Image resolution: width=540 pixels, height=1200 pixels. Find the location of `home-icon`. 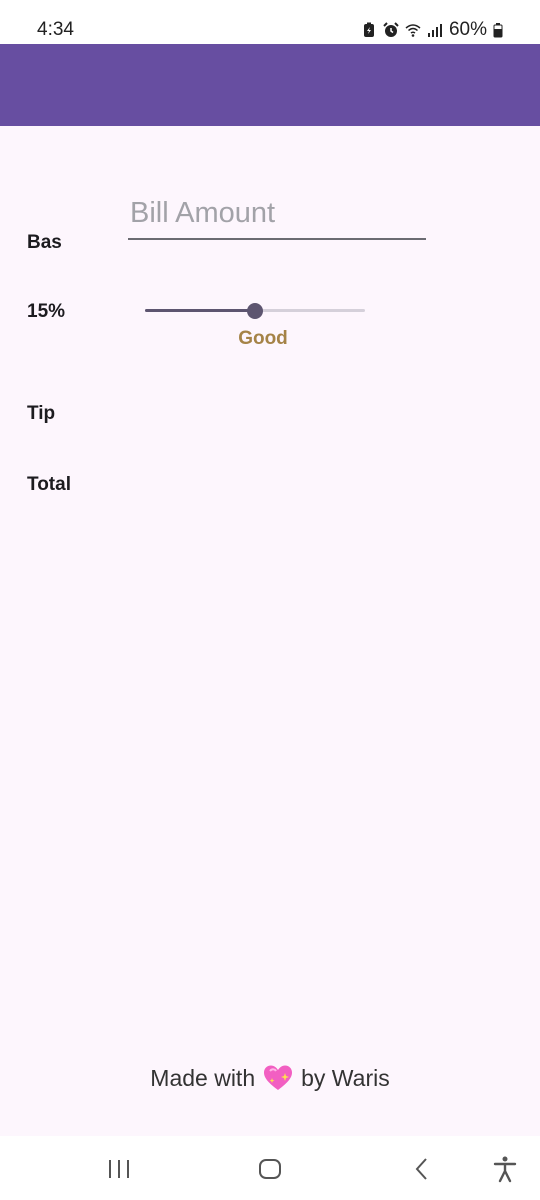

home-icon is located at coordinates (270, 1169).